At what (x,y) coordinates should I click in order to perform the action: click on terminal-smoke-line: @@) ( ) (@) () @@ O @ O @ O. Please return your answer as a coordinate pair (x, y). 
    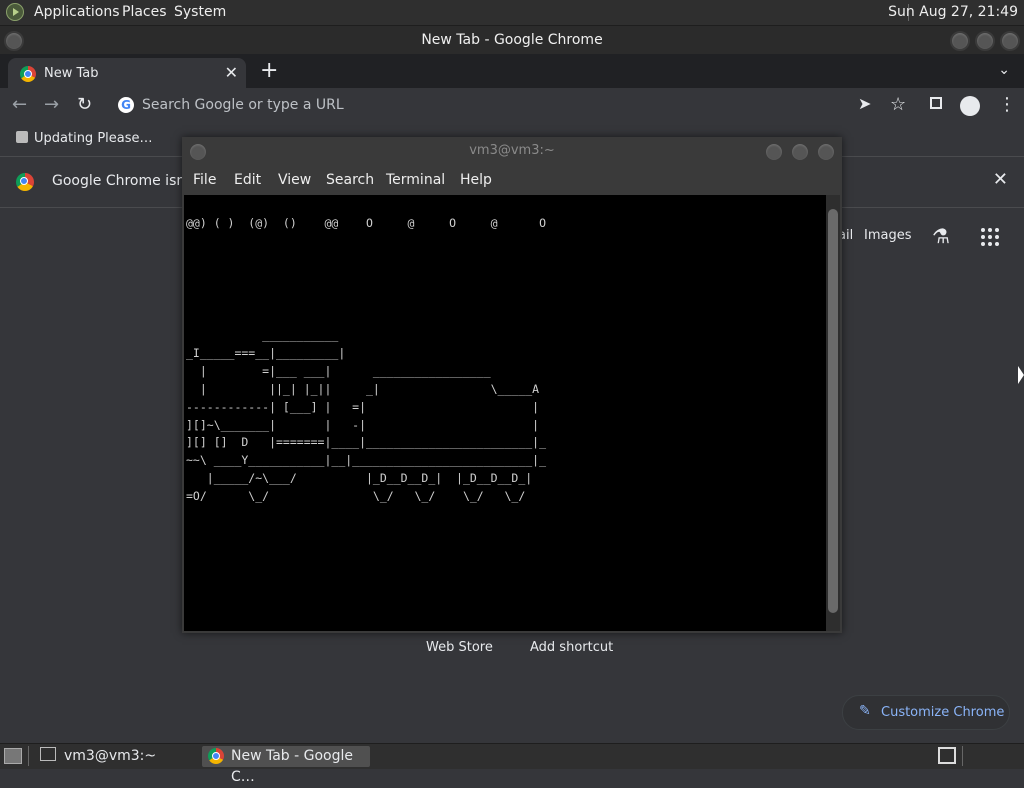
    Looking at the image, I should click on (366, 223).